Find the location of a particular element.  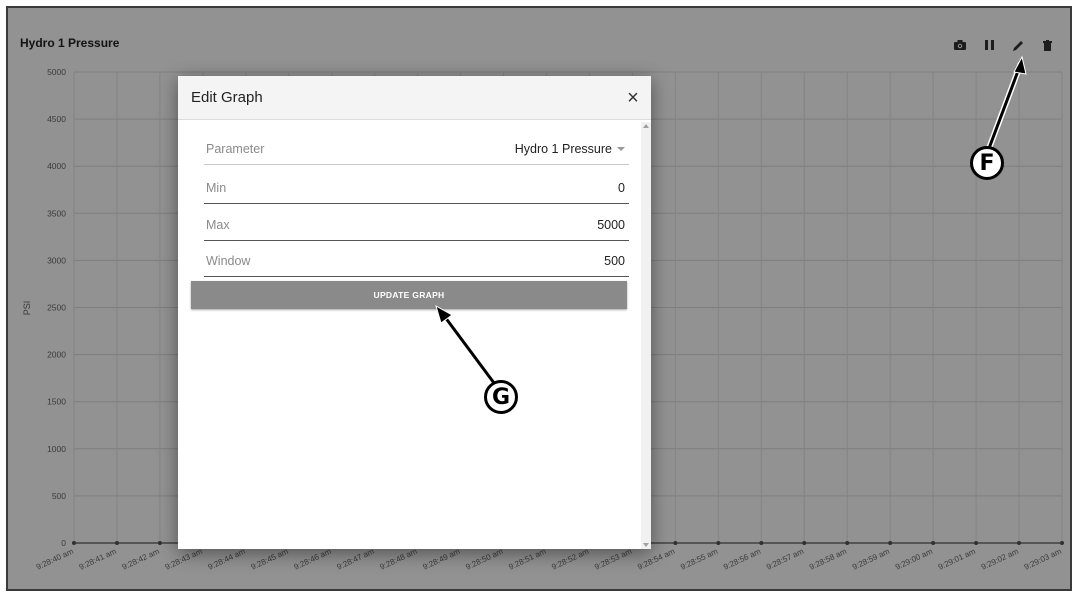

min-field: Min 0 is located at coordinates (416, 188).